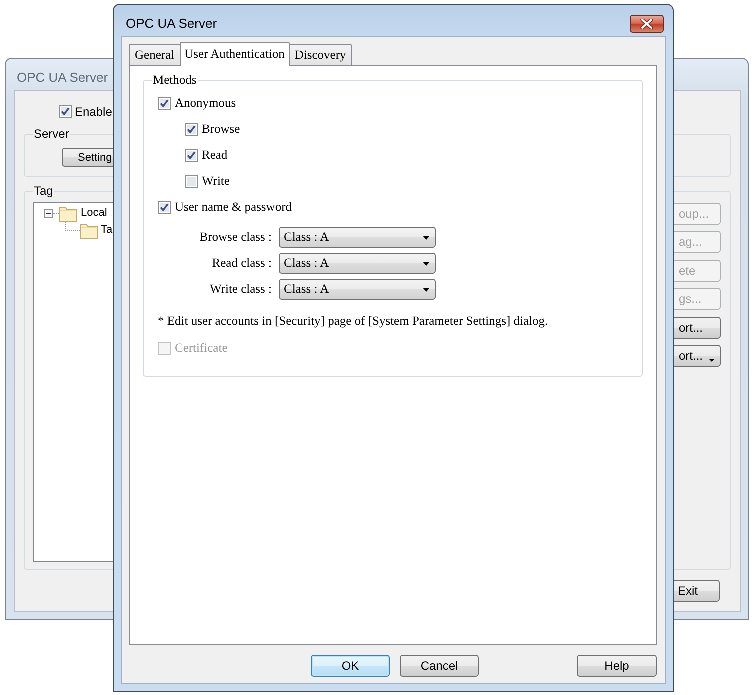 The height and width of the screenshot is (695, 754). What do you see at coordinates (201, 348) in the screenshot?
I see `checkbox-label: Certificate` at bounding box center [201, 348].